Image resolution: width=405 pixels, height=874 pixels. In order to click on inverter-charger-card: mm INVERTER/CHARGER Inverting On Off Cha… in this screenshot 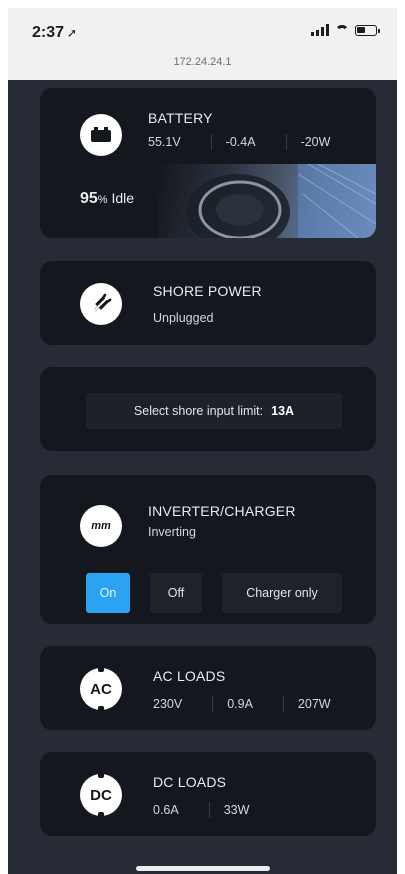, I will do `click(208, 549)`.